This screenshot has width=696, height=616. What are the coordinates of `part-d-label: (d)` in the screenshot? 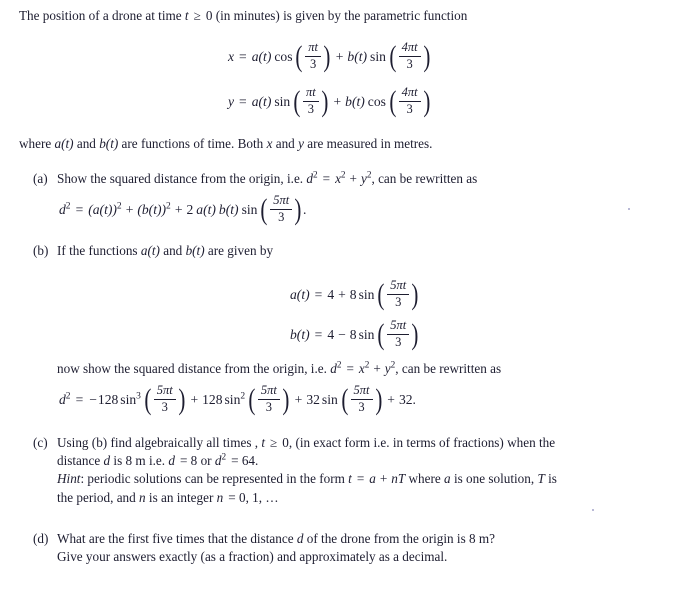 It's located at (41, 538).